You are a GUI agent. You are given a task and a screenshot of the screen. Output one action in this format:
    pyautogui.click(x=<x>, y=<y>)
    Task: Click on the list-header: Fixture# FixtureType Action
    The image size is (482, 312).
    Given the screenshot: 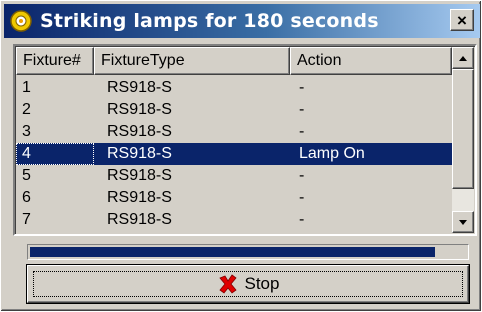 What is the action you would take?
    pyautogui.click(x=234, y=61)
    